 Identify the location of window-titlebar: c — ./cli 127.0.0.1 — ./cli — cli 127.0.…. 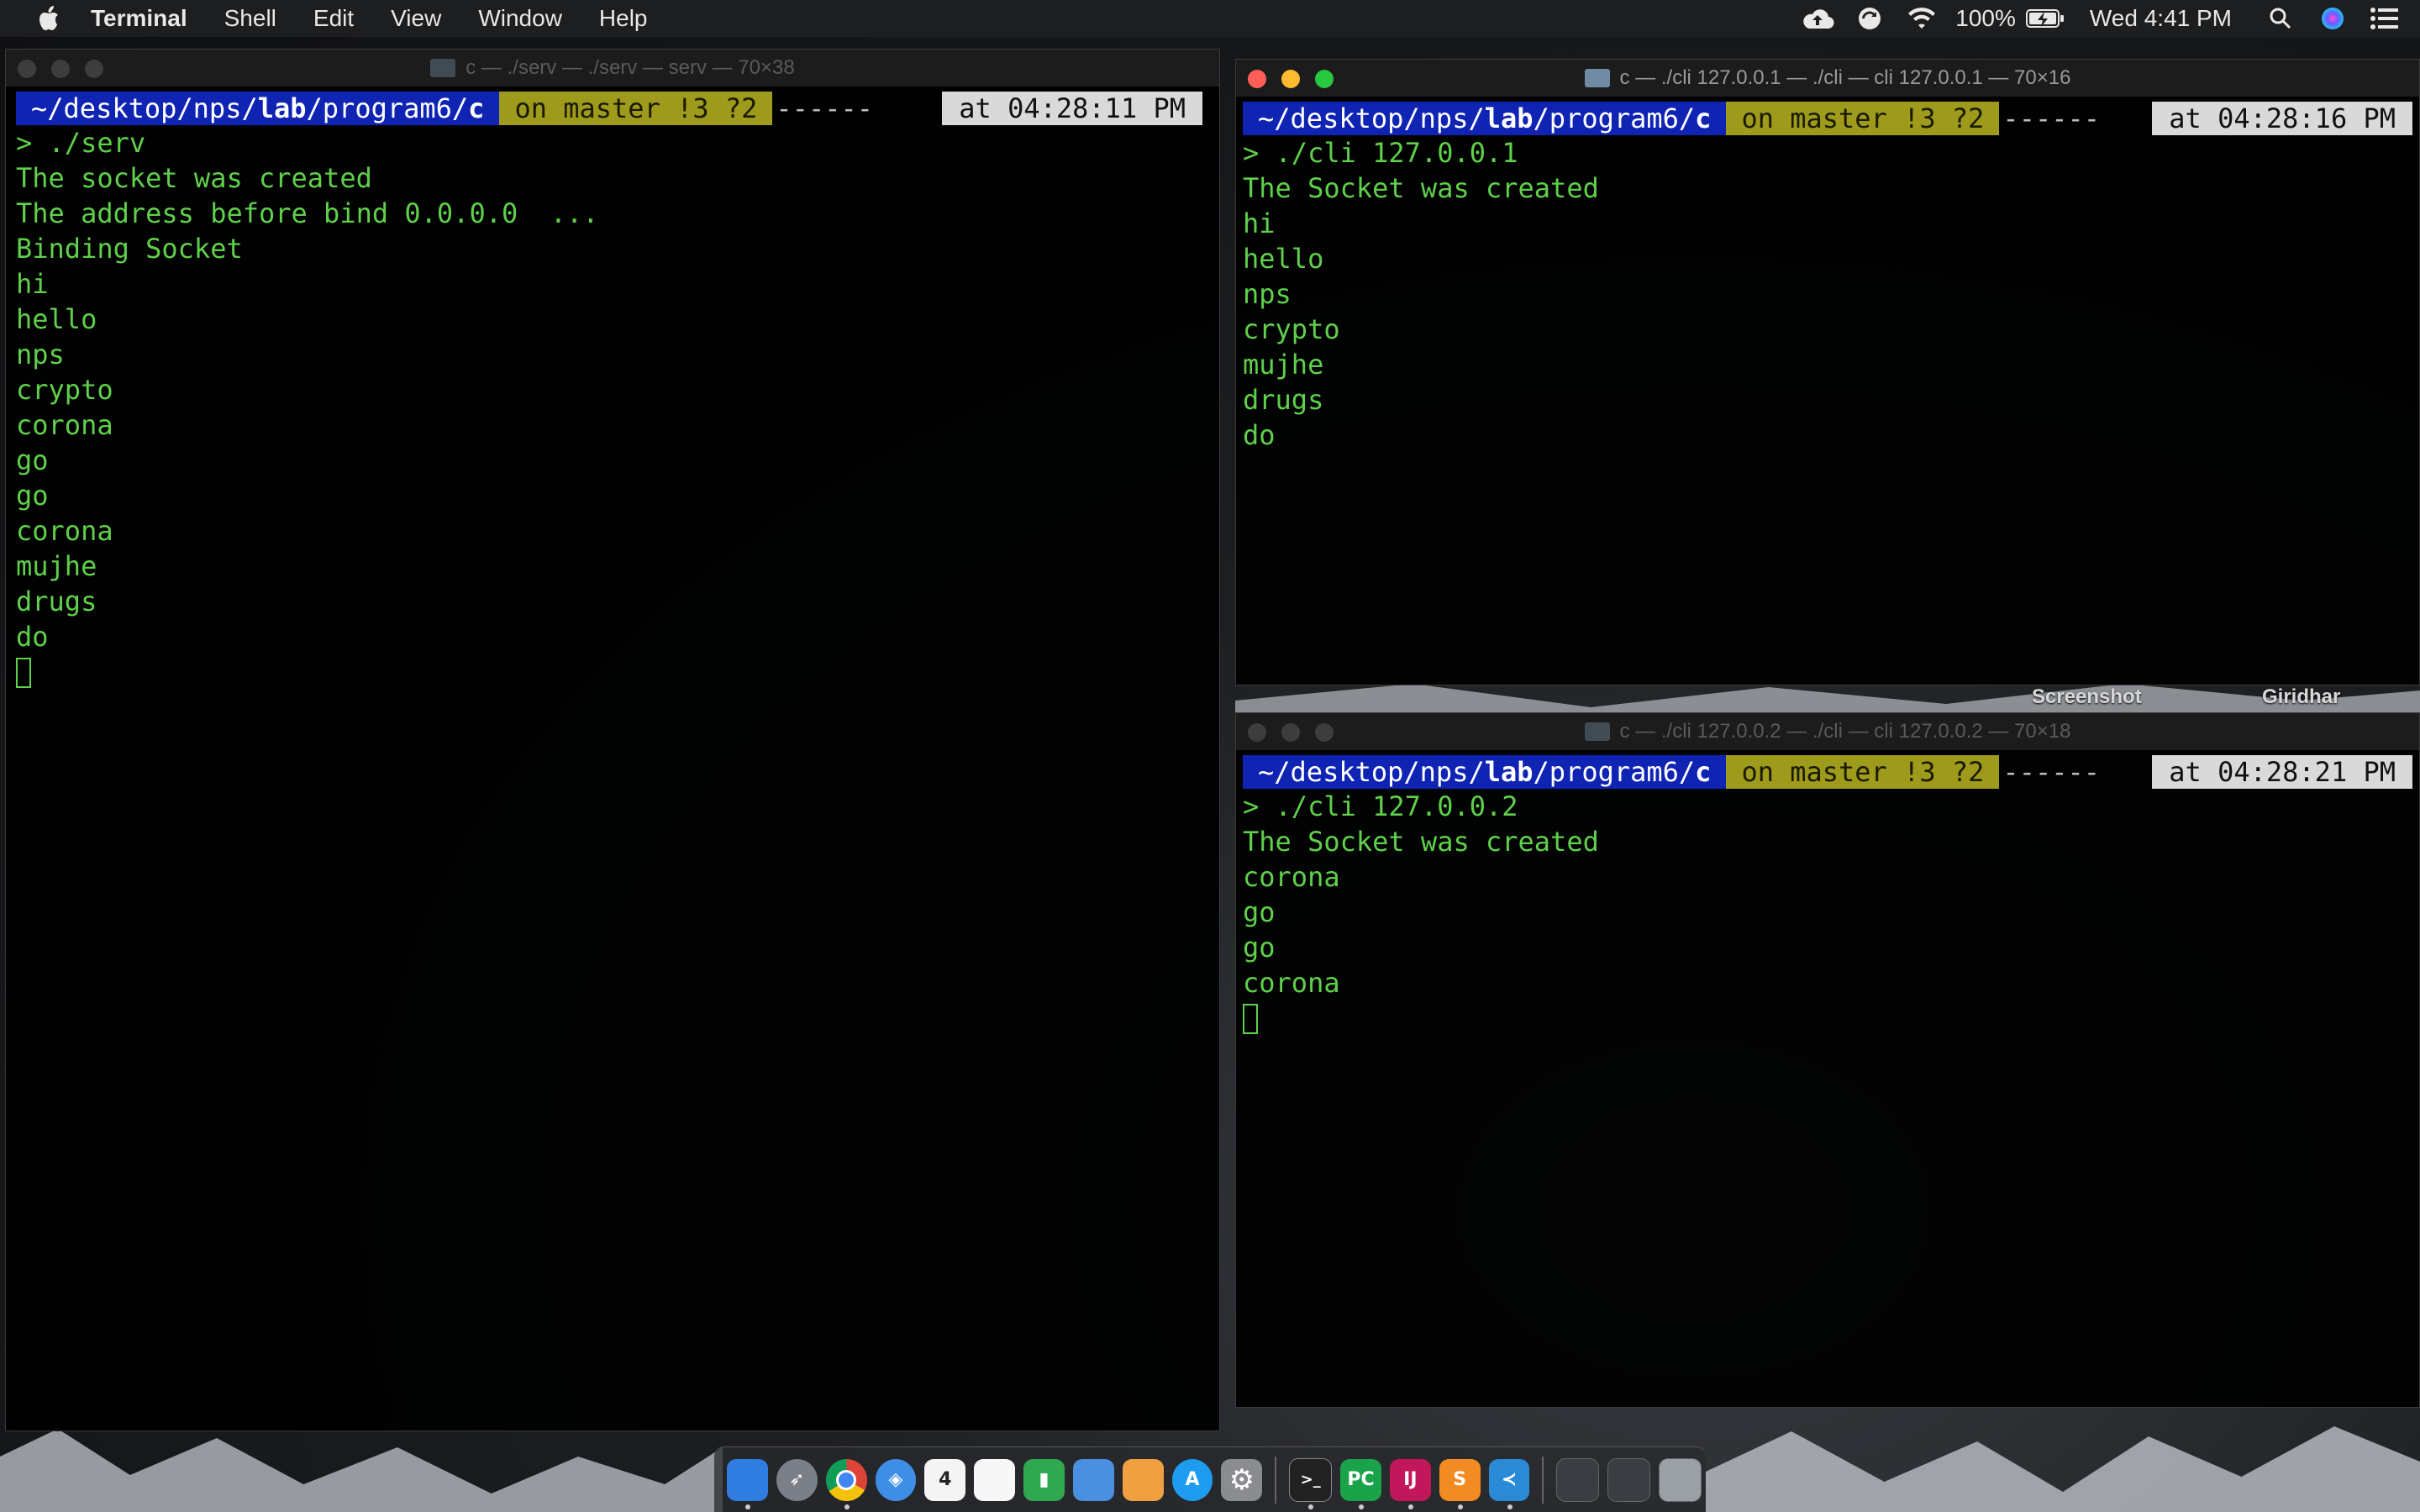
(1827, 78).